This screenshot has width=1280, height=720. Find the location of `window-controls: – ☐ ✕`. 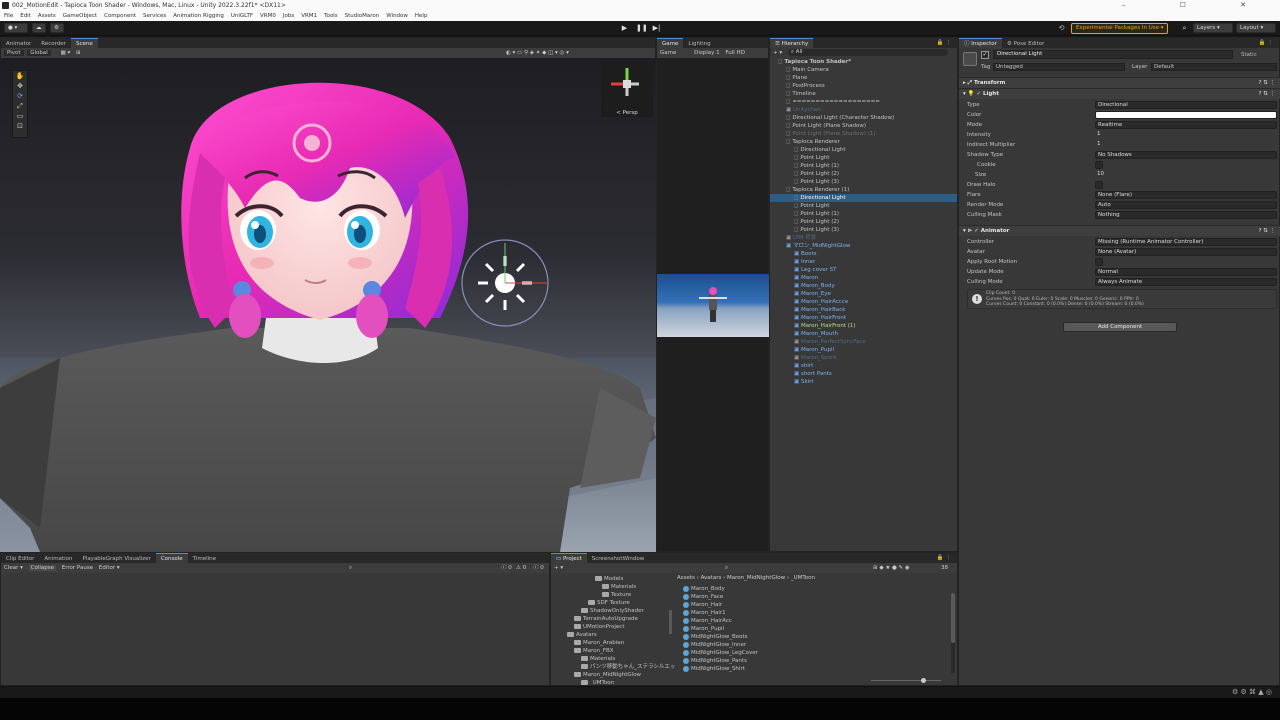

window-controls: – ☐ ✕ is located at coordinates (1197, 5).